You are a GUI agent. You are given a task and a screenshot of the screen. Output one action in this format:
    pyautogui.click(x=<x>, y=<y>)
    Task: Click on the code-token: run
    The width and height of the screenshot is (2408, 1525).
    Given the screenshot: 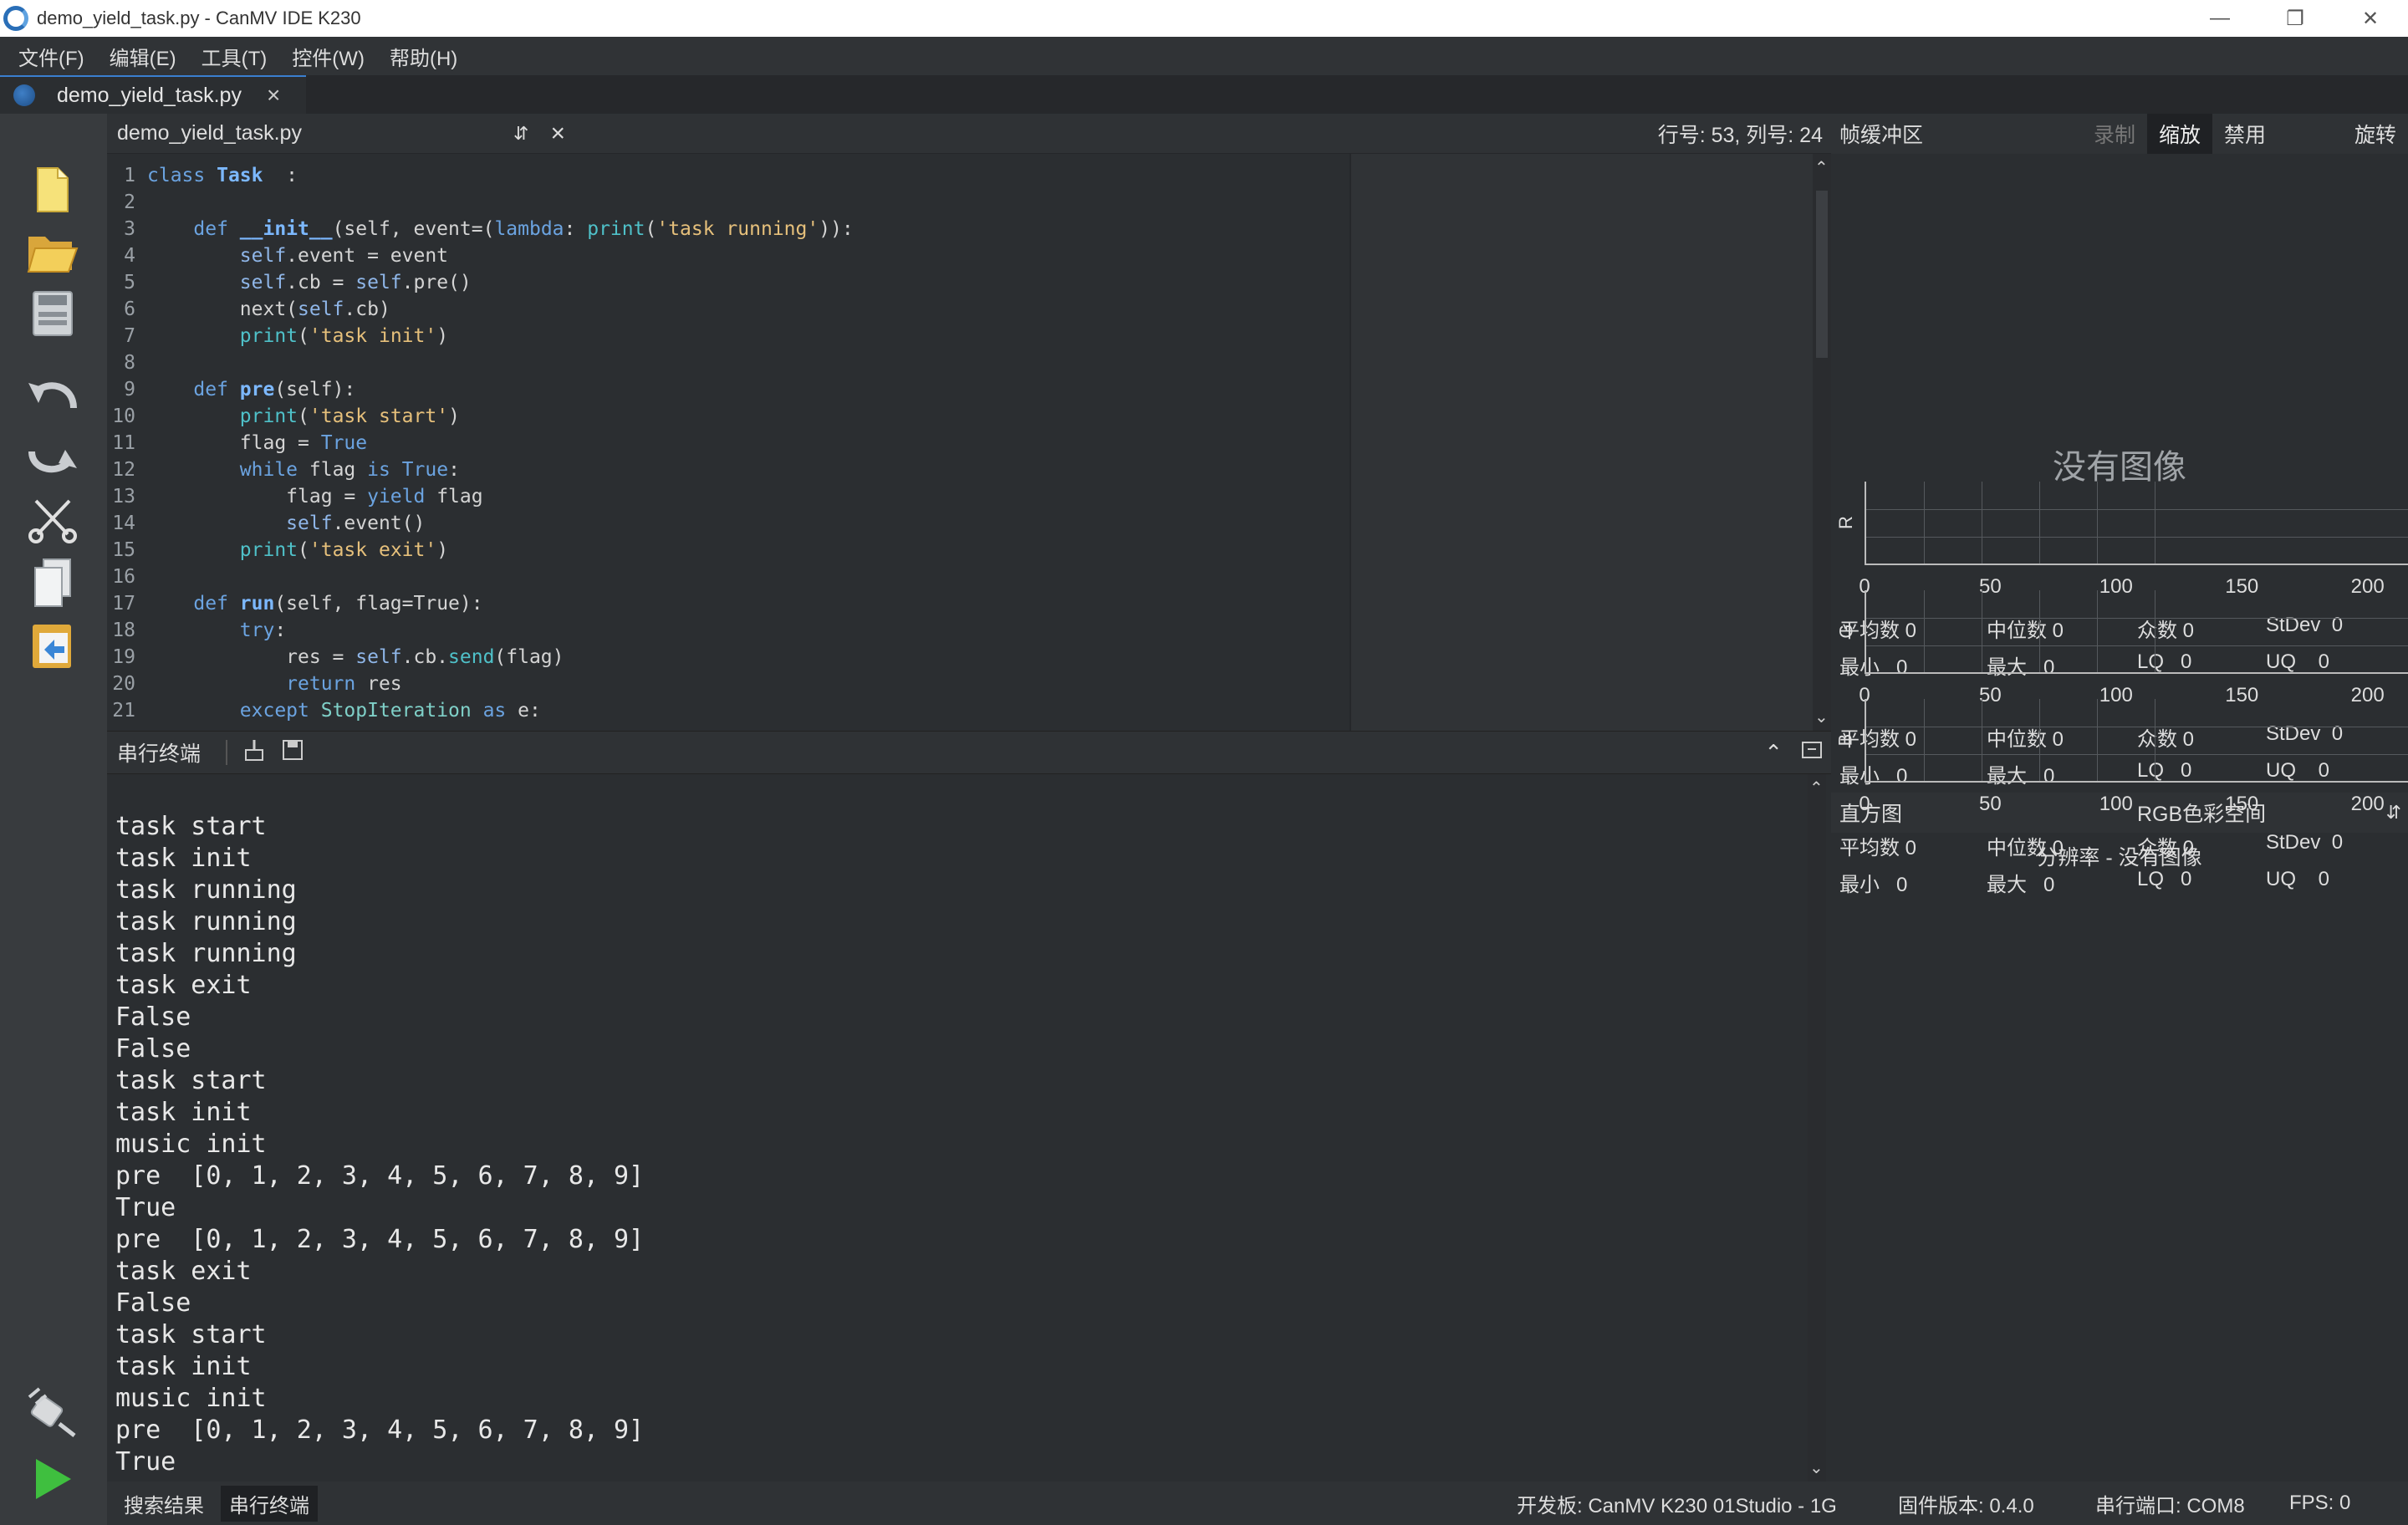 What is the action you would take?
    pyautogui.click(x=257, y=604)
    